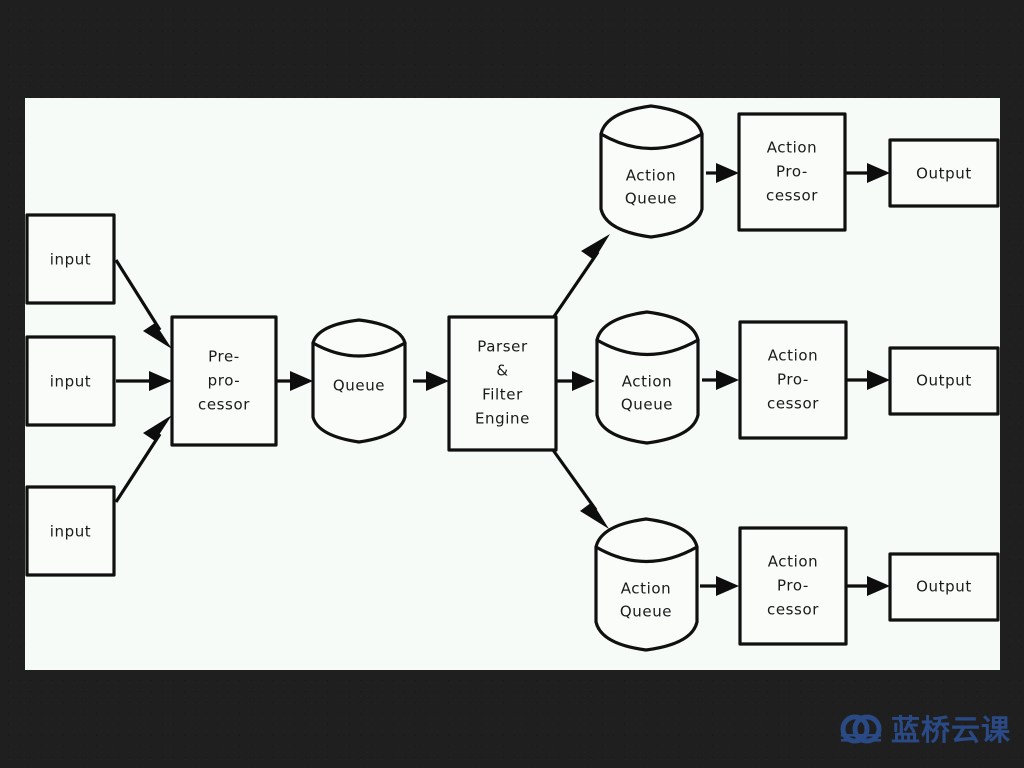 Image resolution: width=1024 pixels, height=768 pixels. I want to click on node-output-1-label: Output, so click(944, 174).